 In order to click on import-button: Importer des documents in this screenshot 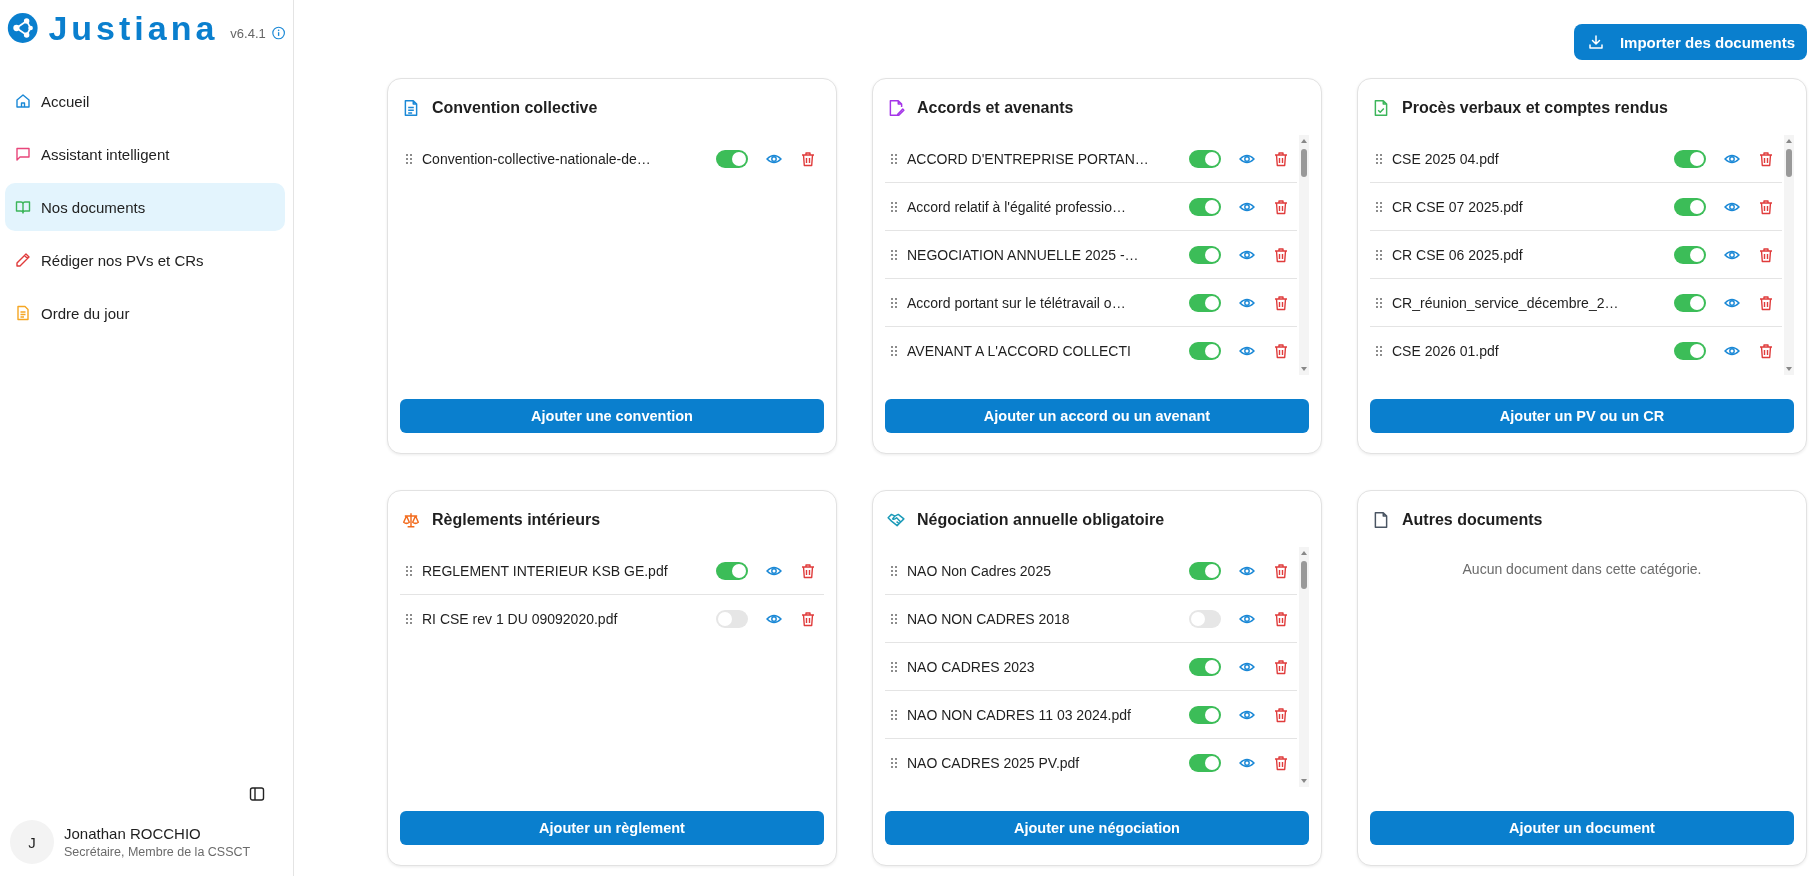, I will do `click(1690, 42)`.